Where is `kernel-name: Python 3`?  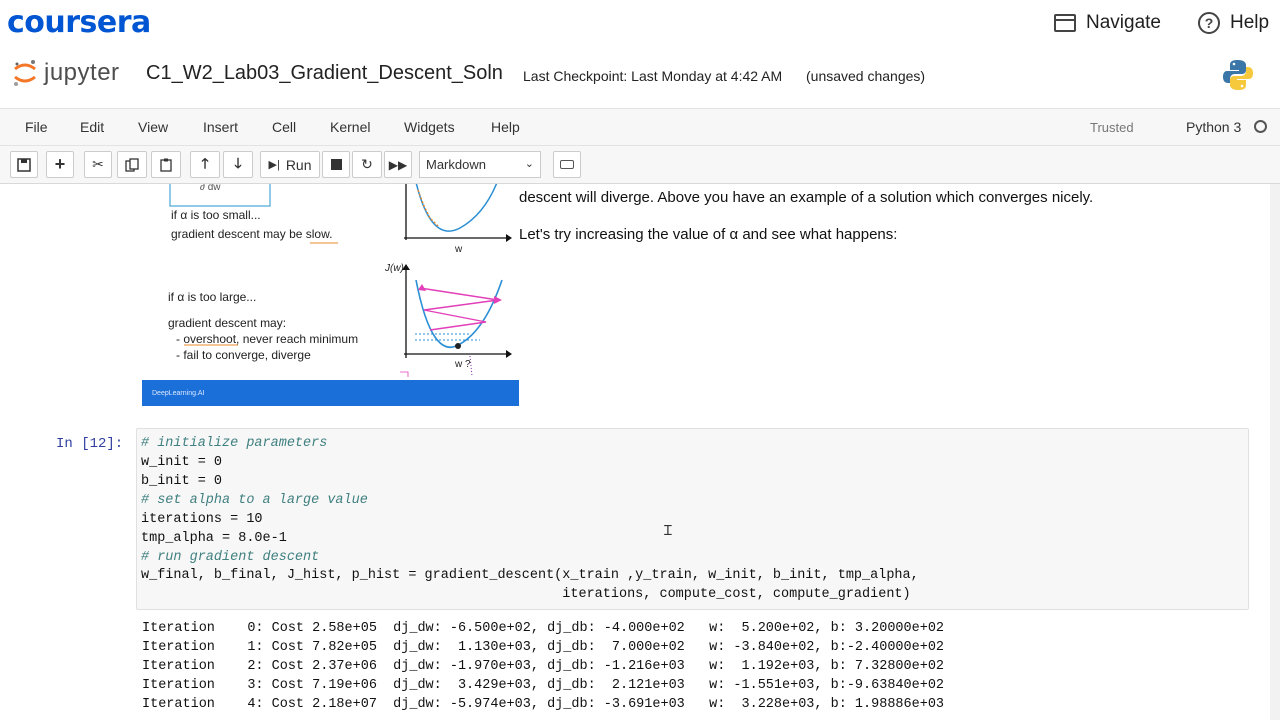 kernel-name: Python 3 is located at coordinates (1213, 127).